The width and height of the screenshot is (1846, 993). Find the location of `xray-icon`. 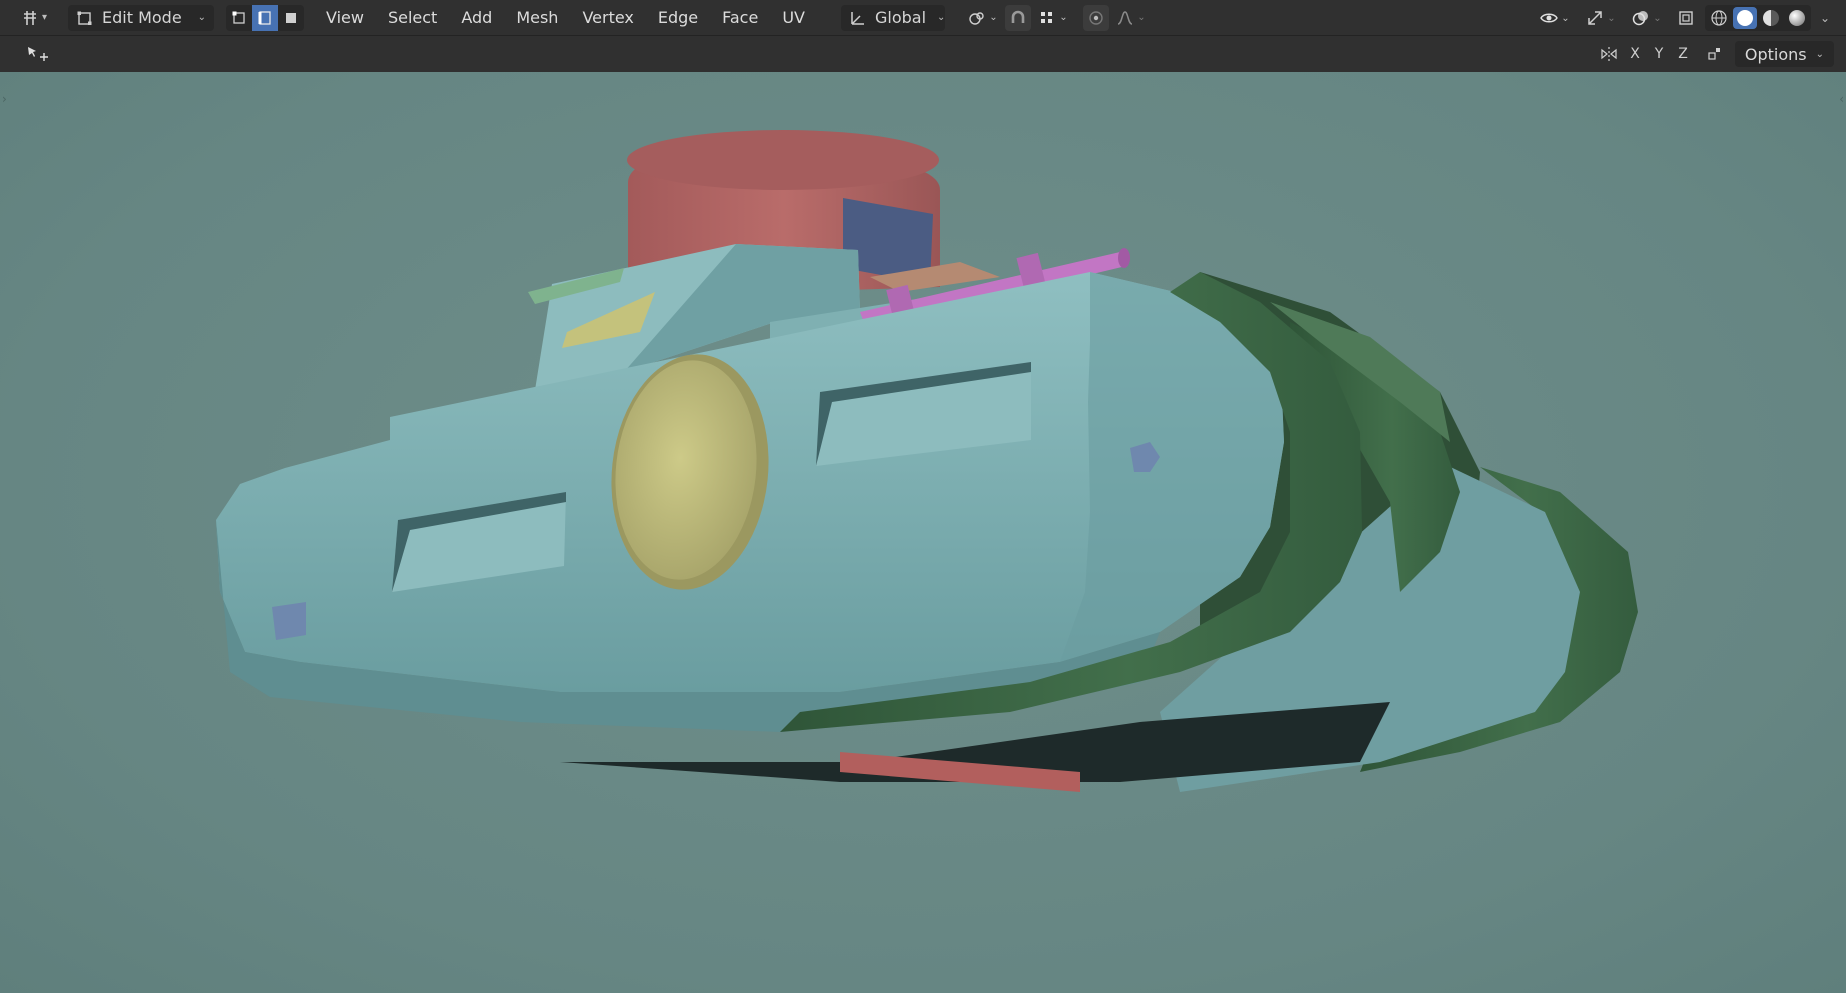

xray-icon is located at coordinates (1686, 18).